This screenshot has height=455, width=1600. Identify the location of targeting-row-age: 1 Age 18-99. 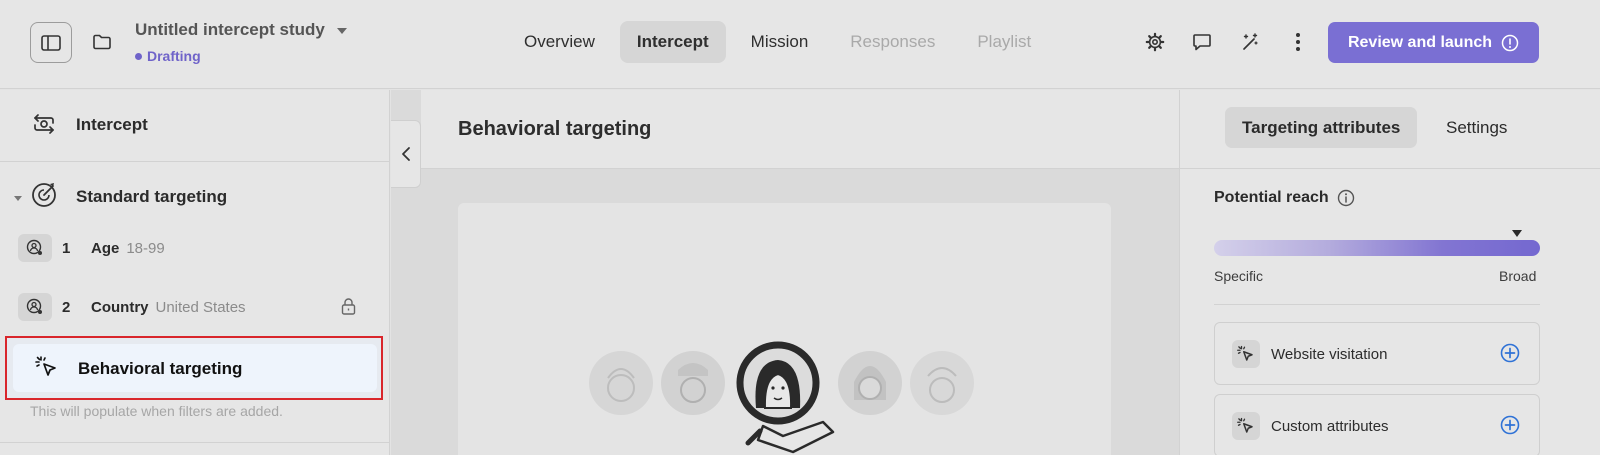
(193, 248).